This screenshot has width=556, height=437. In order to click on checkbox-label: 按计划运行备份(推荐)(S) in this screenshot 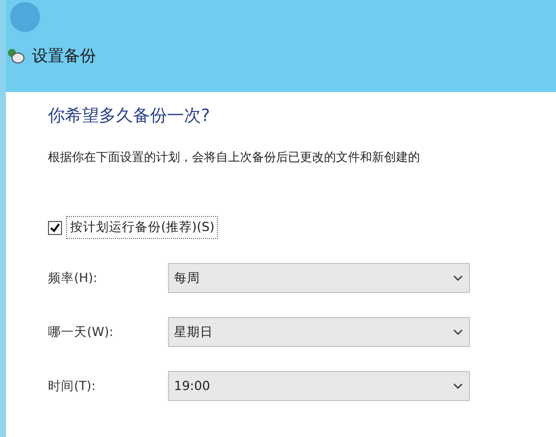, I will do `click(142, 228)`.